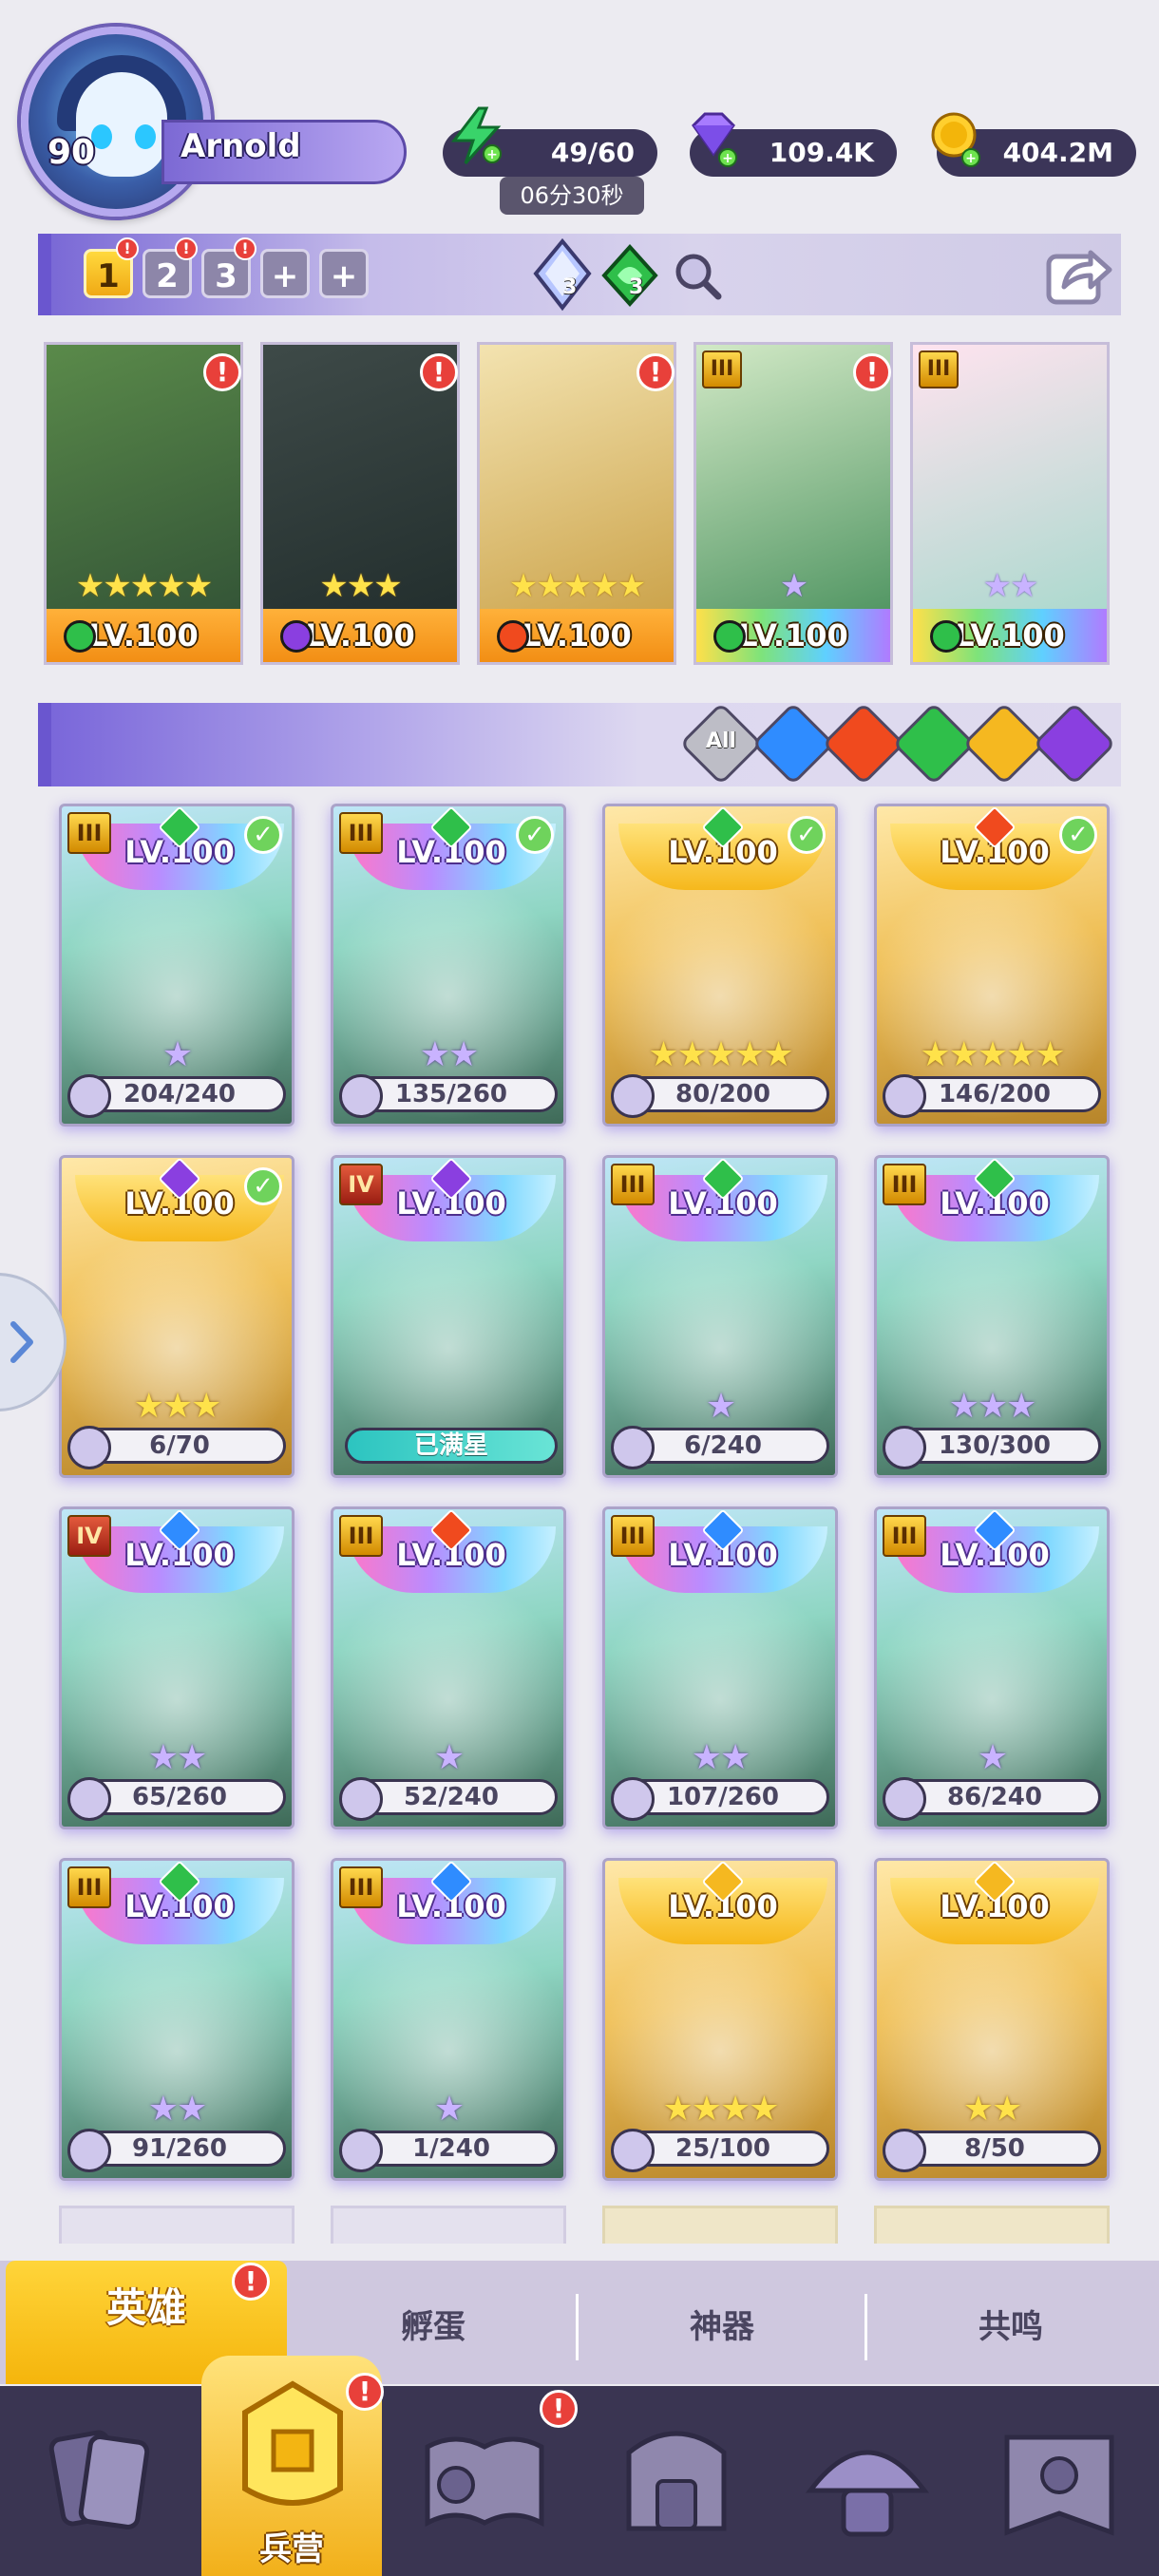 Image resolution: width=1159 pixels, height=2576 pixels. What do you see at coordinates (21, 1342) in the screenshot?
I see `chevron-right-icon` at bounding box center [21, 1342].